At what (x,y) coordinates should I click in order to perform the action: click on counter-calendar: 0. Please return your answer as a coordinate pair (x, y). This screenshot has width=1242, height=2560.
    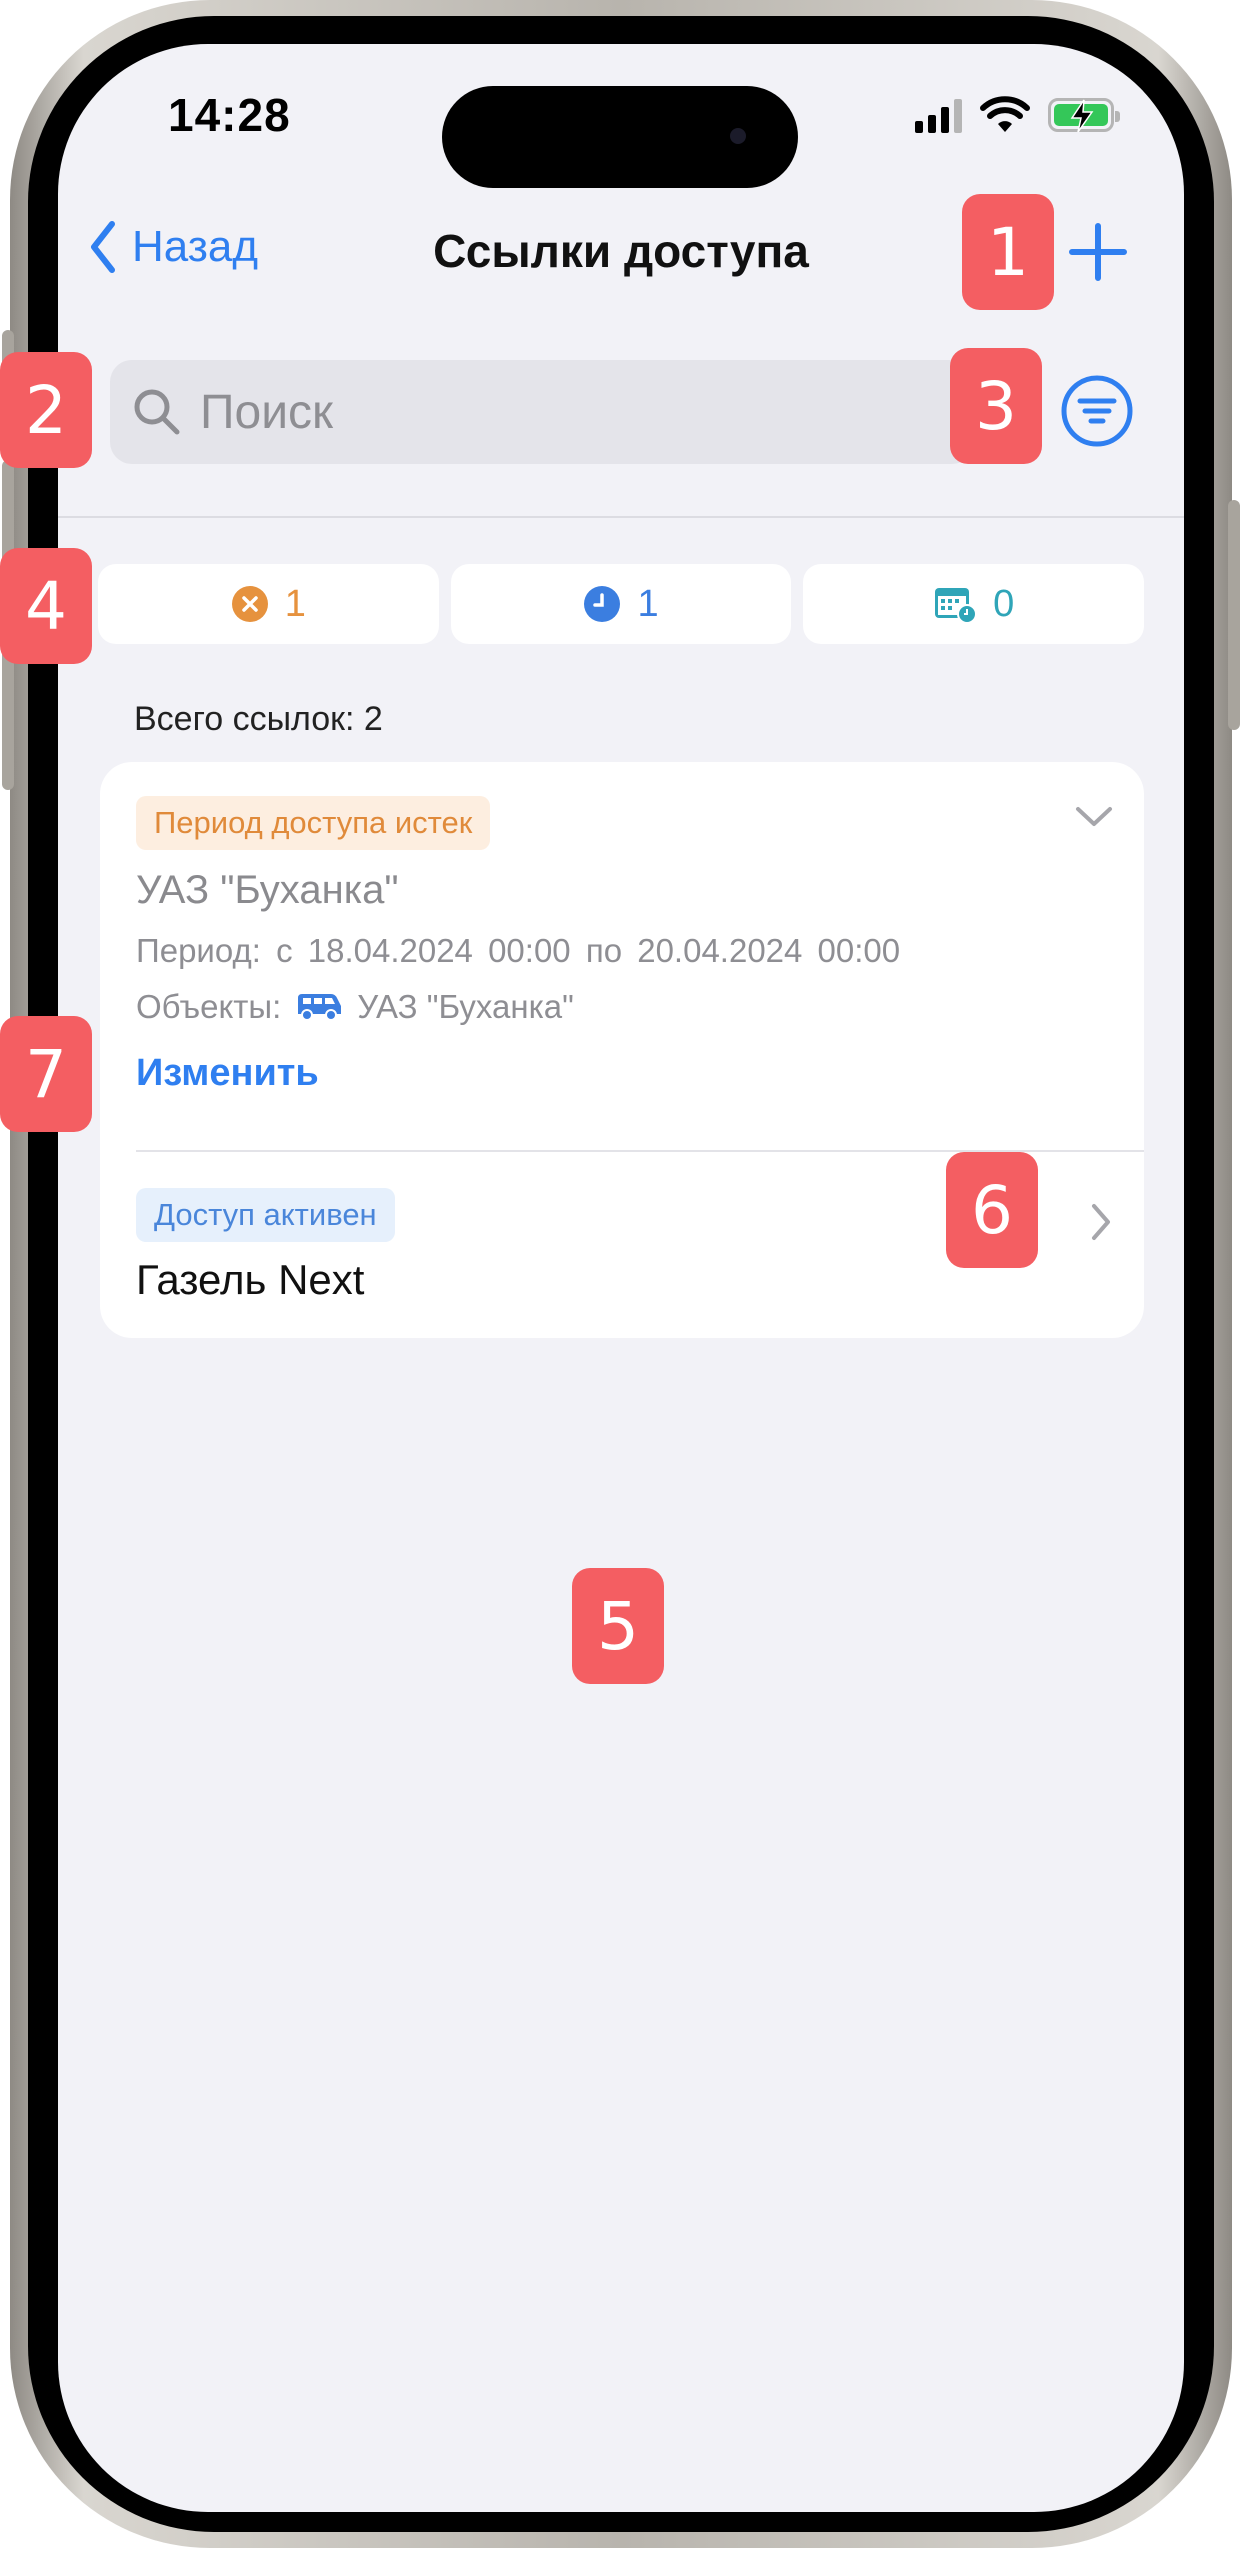
    Looking at the image, I should click on (974, 604).